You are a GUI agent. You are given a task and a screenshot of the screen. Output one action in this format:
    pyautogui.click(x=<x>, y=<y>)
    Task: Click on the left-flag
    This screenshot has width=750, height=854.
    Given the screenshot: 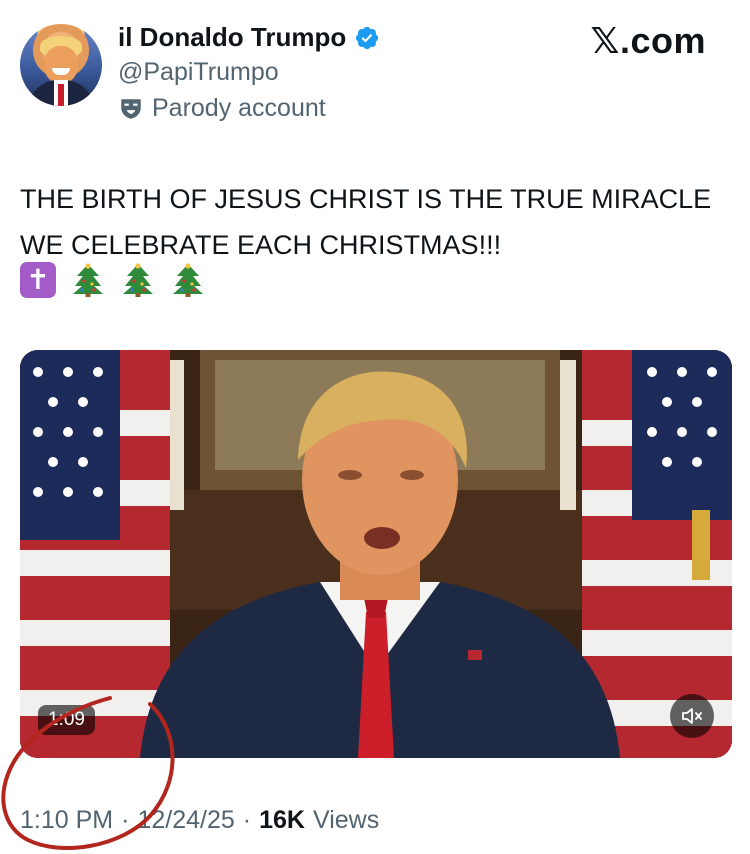 What is the action you would take?
    pyautogui.click(x=95, y=554)
    